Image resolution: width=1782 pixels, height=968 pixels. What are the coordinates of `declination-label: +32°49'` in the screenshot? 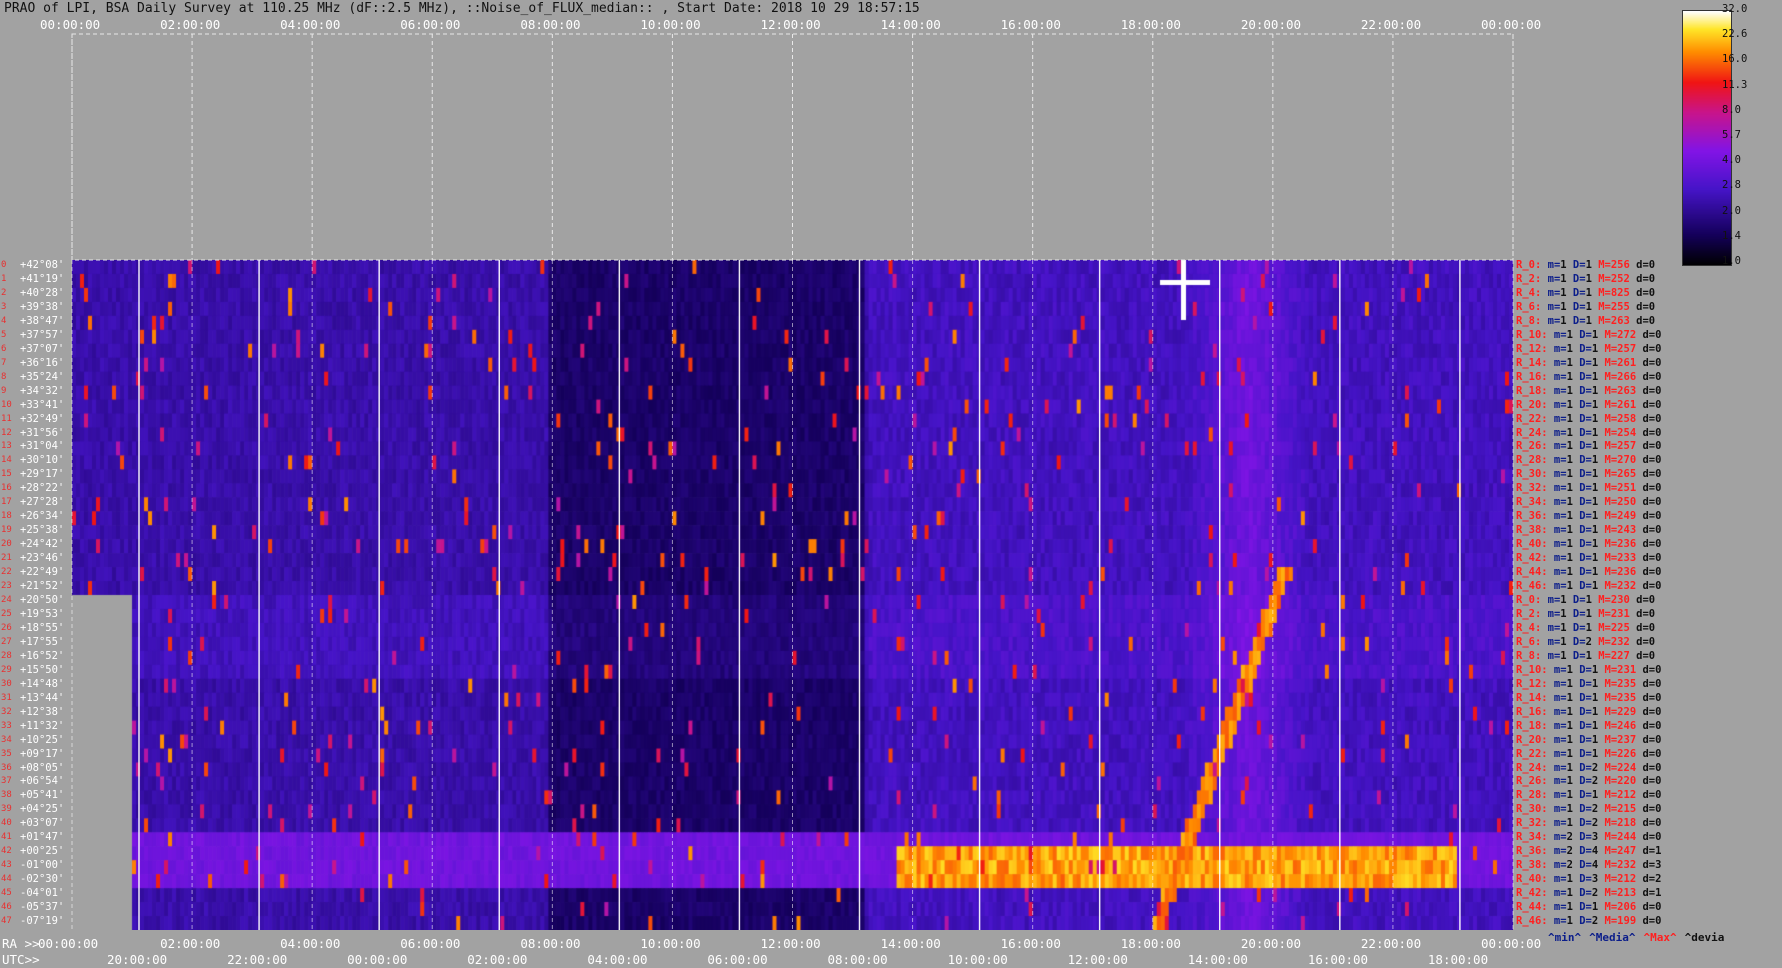 It's located at (42, 418).